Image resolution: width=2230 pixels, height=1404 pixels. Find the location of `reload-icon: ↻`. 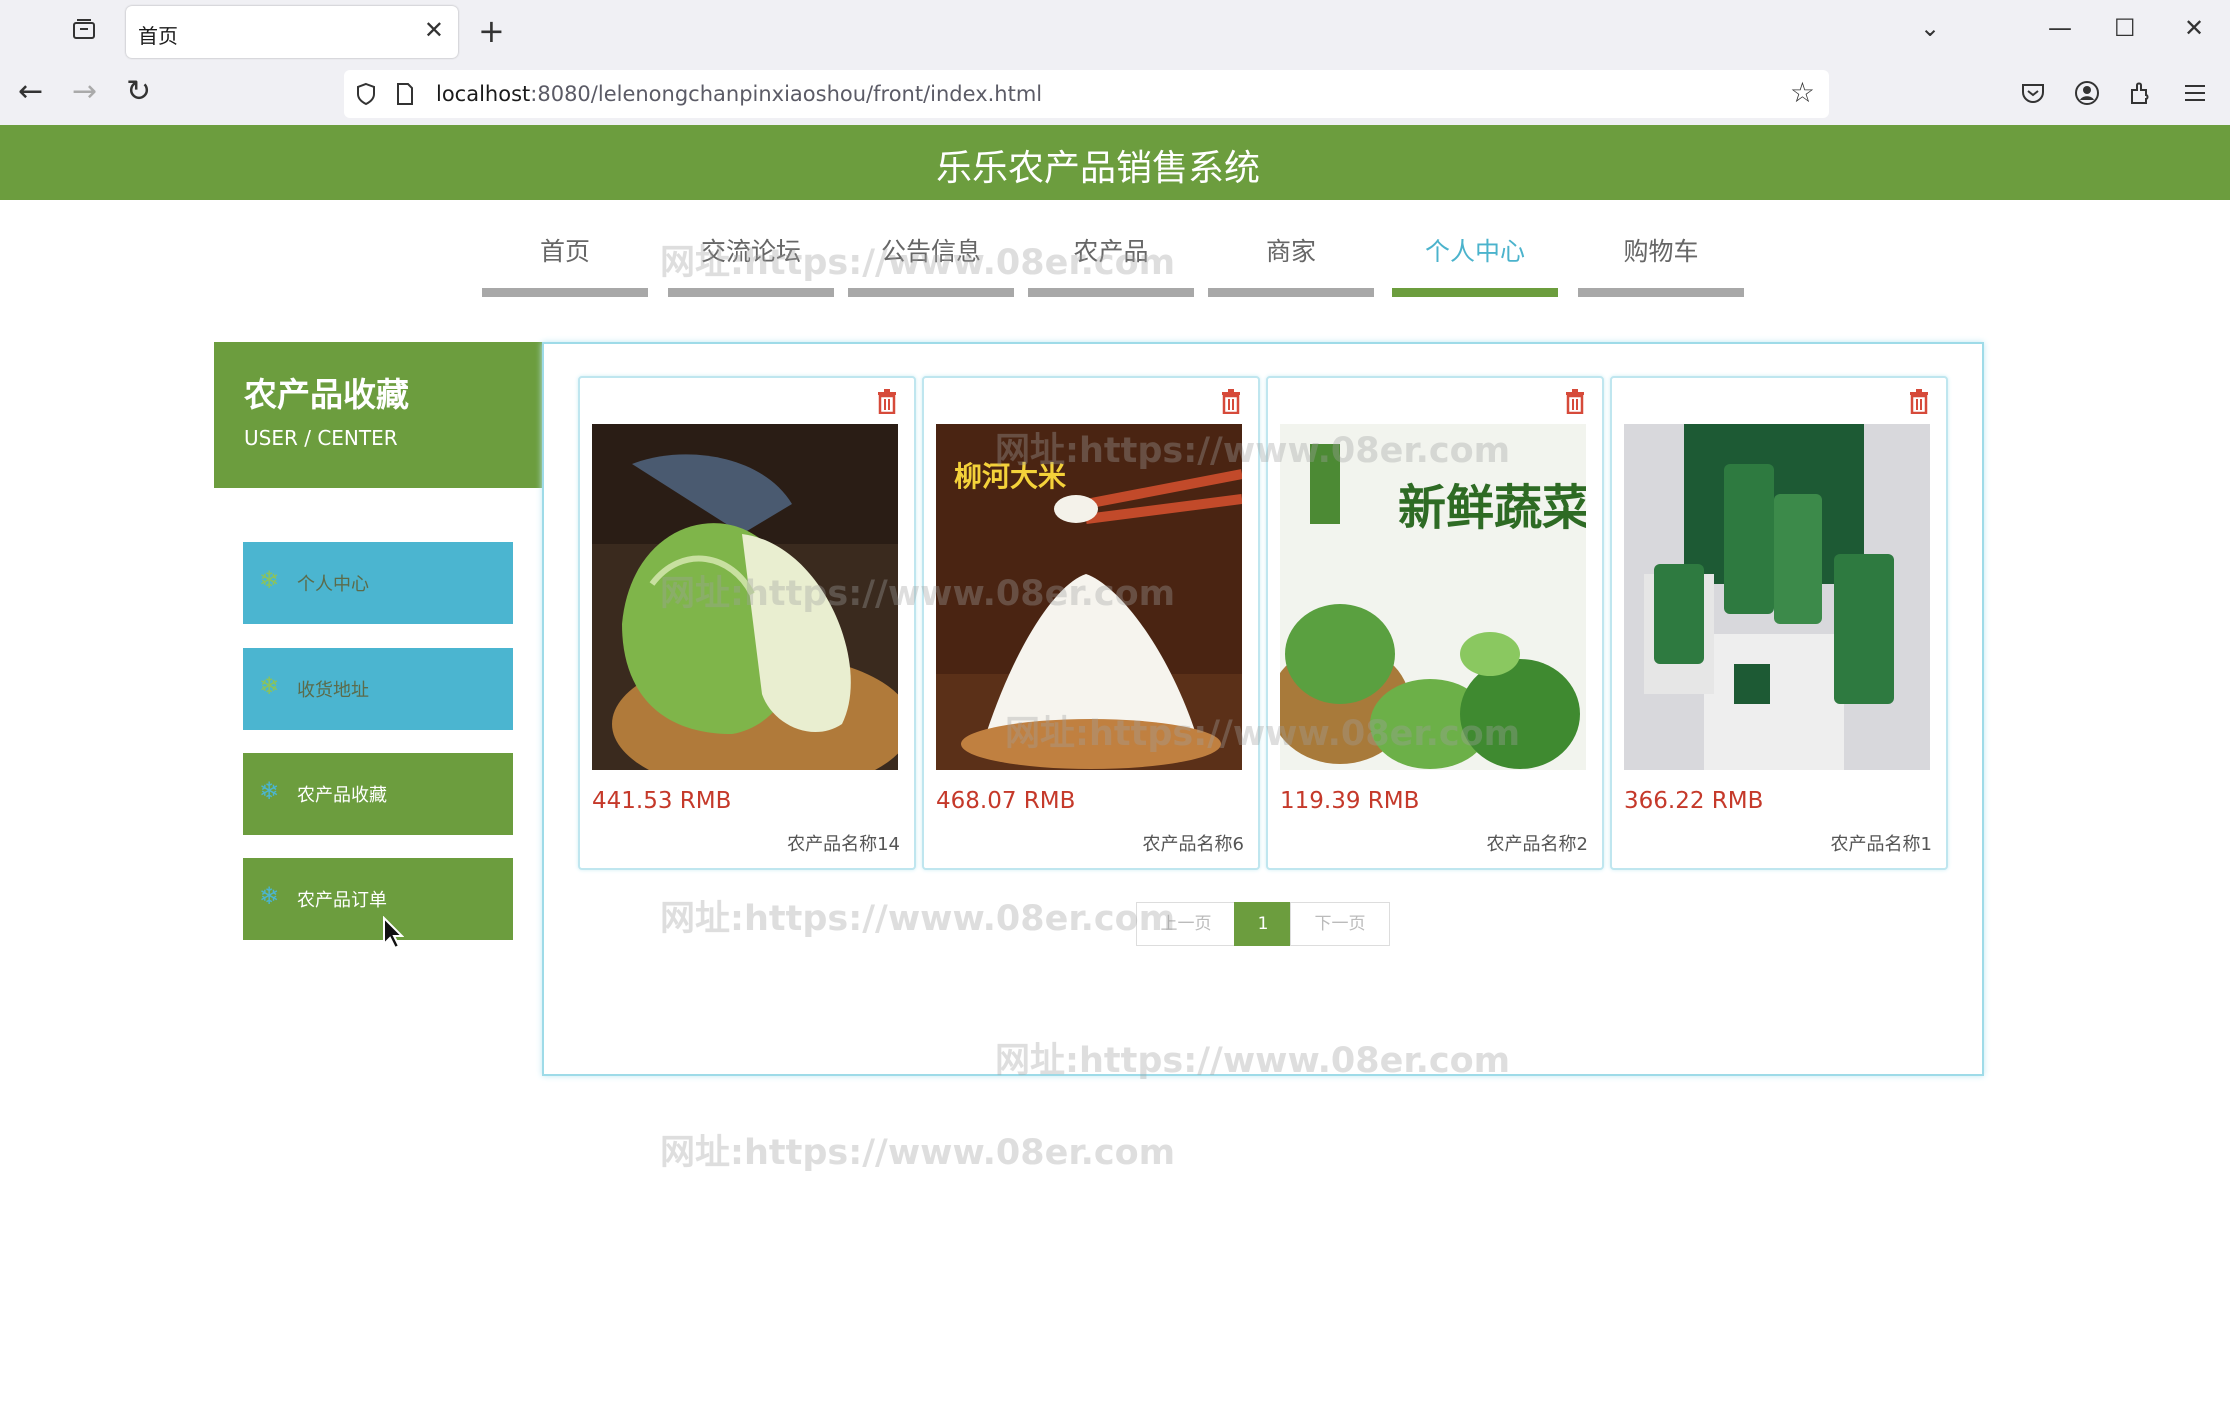

reload-icon: ↻ is located at coordinates (138, 91).